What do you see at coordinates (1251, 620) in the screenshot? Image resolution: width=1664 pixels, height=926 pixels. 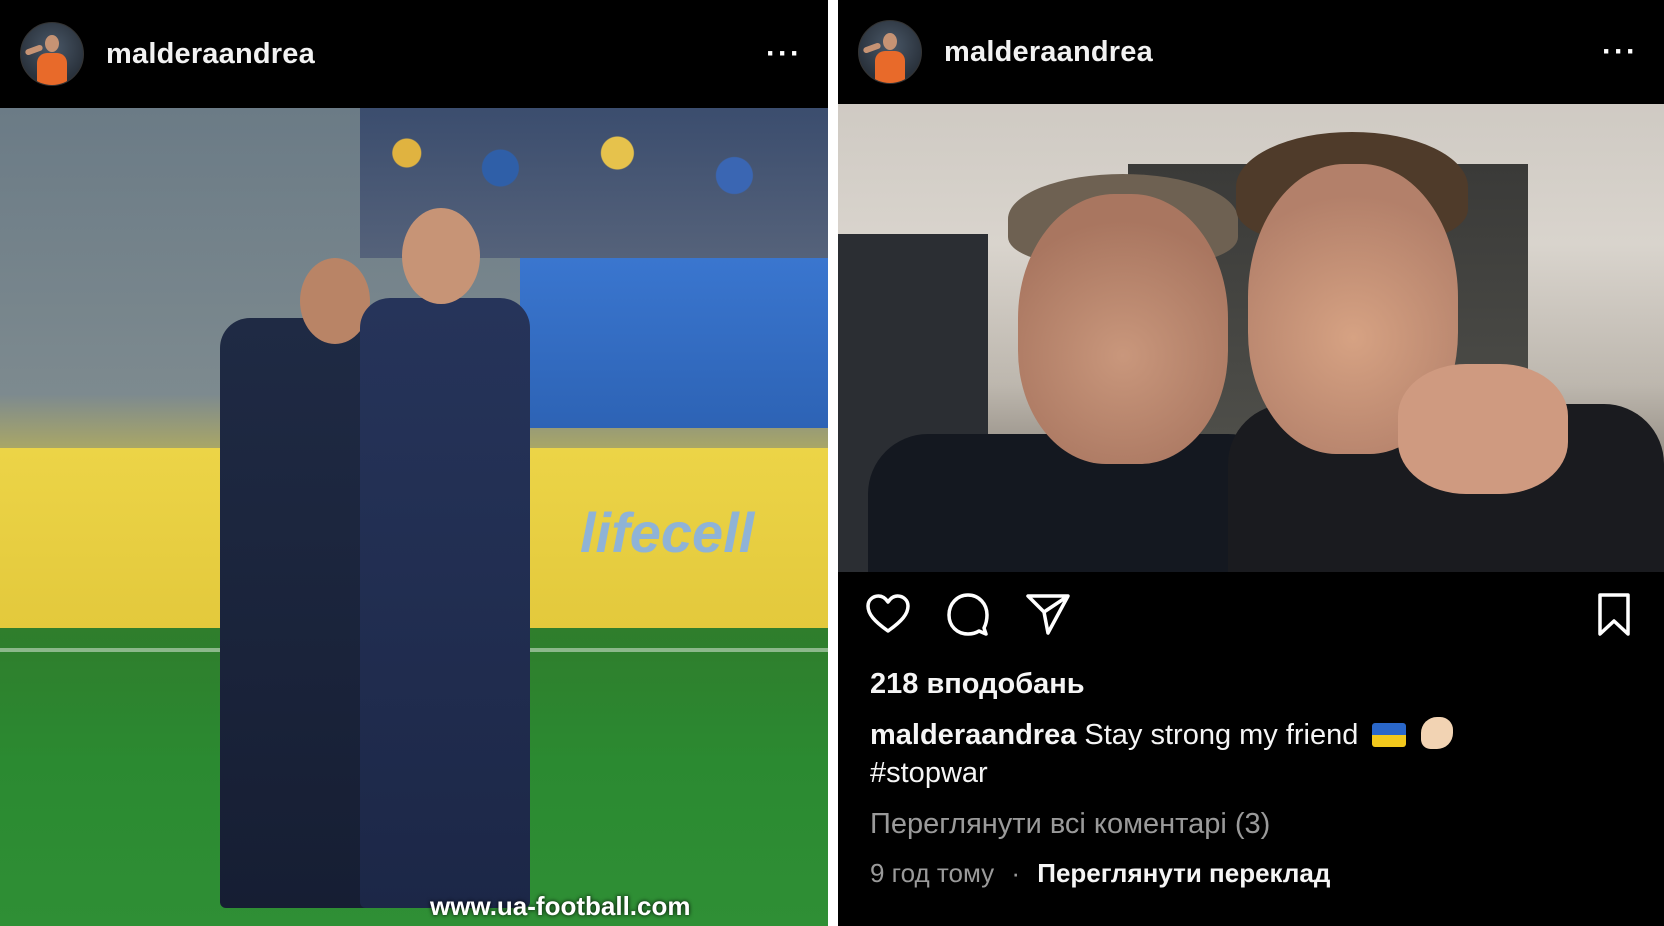 I see `action-bar` at bounding box center [1251, 620].